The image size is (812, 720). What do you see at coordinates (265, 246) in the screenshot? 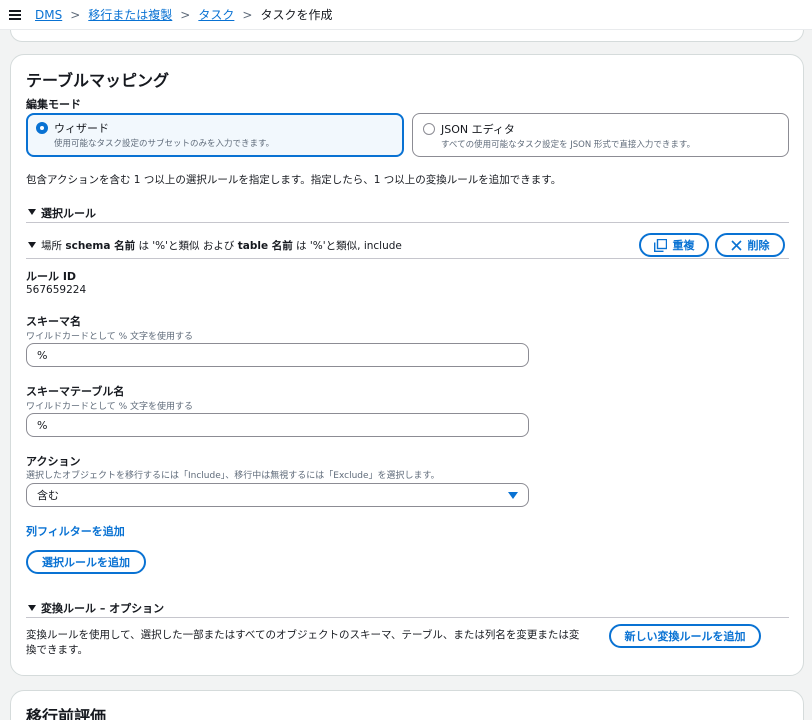
I see `rule-summary-table: table 名前` at bounding box center [265, 246].